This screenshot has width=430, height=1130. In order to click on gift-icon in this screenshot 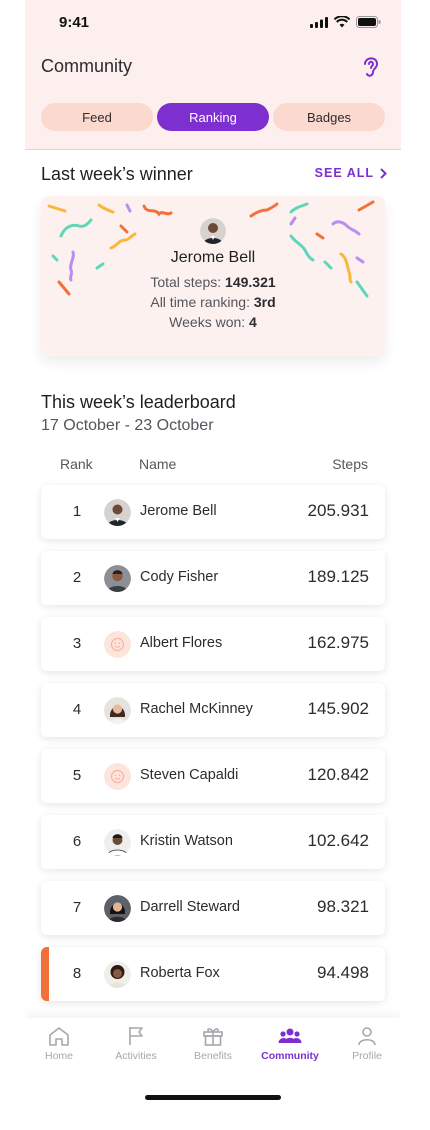, I will do `click(213, 1037)`.